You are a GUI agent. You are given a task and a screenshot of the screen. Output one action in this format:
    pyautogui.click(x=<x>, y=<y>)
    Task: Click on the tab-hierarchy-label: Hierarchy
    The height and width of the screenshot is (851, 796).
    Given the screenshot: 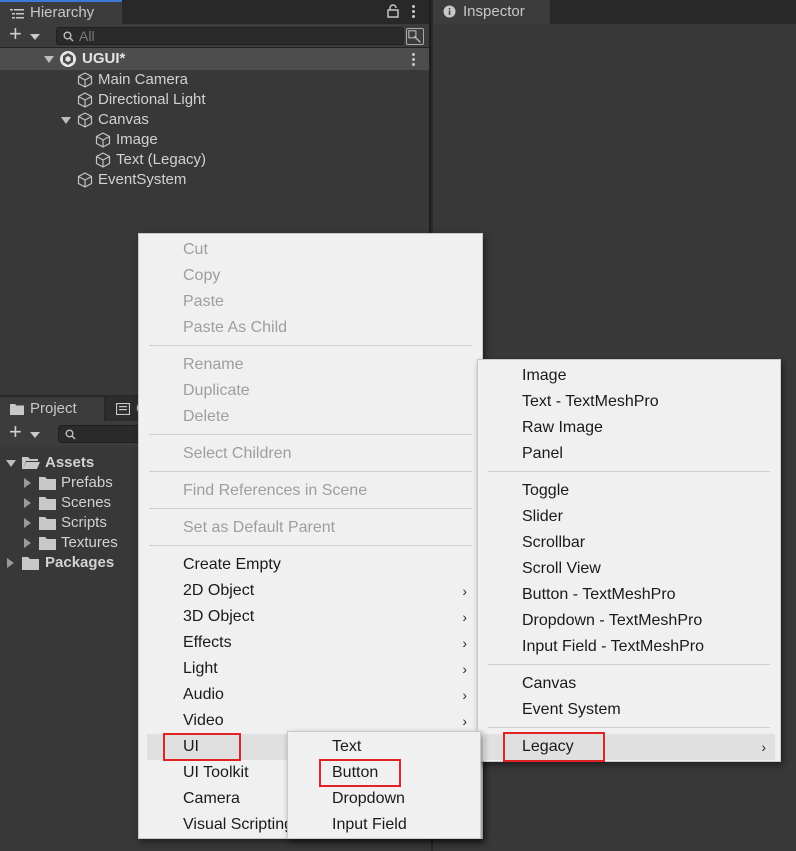 What is the action you would take?
    pyautogui.click(x=62, y=12)
    